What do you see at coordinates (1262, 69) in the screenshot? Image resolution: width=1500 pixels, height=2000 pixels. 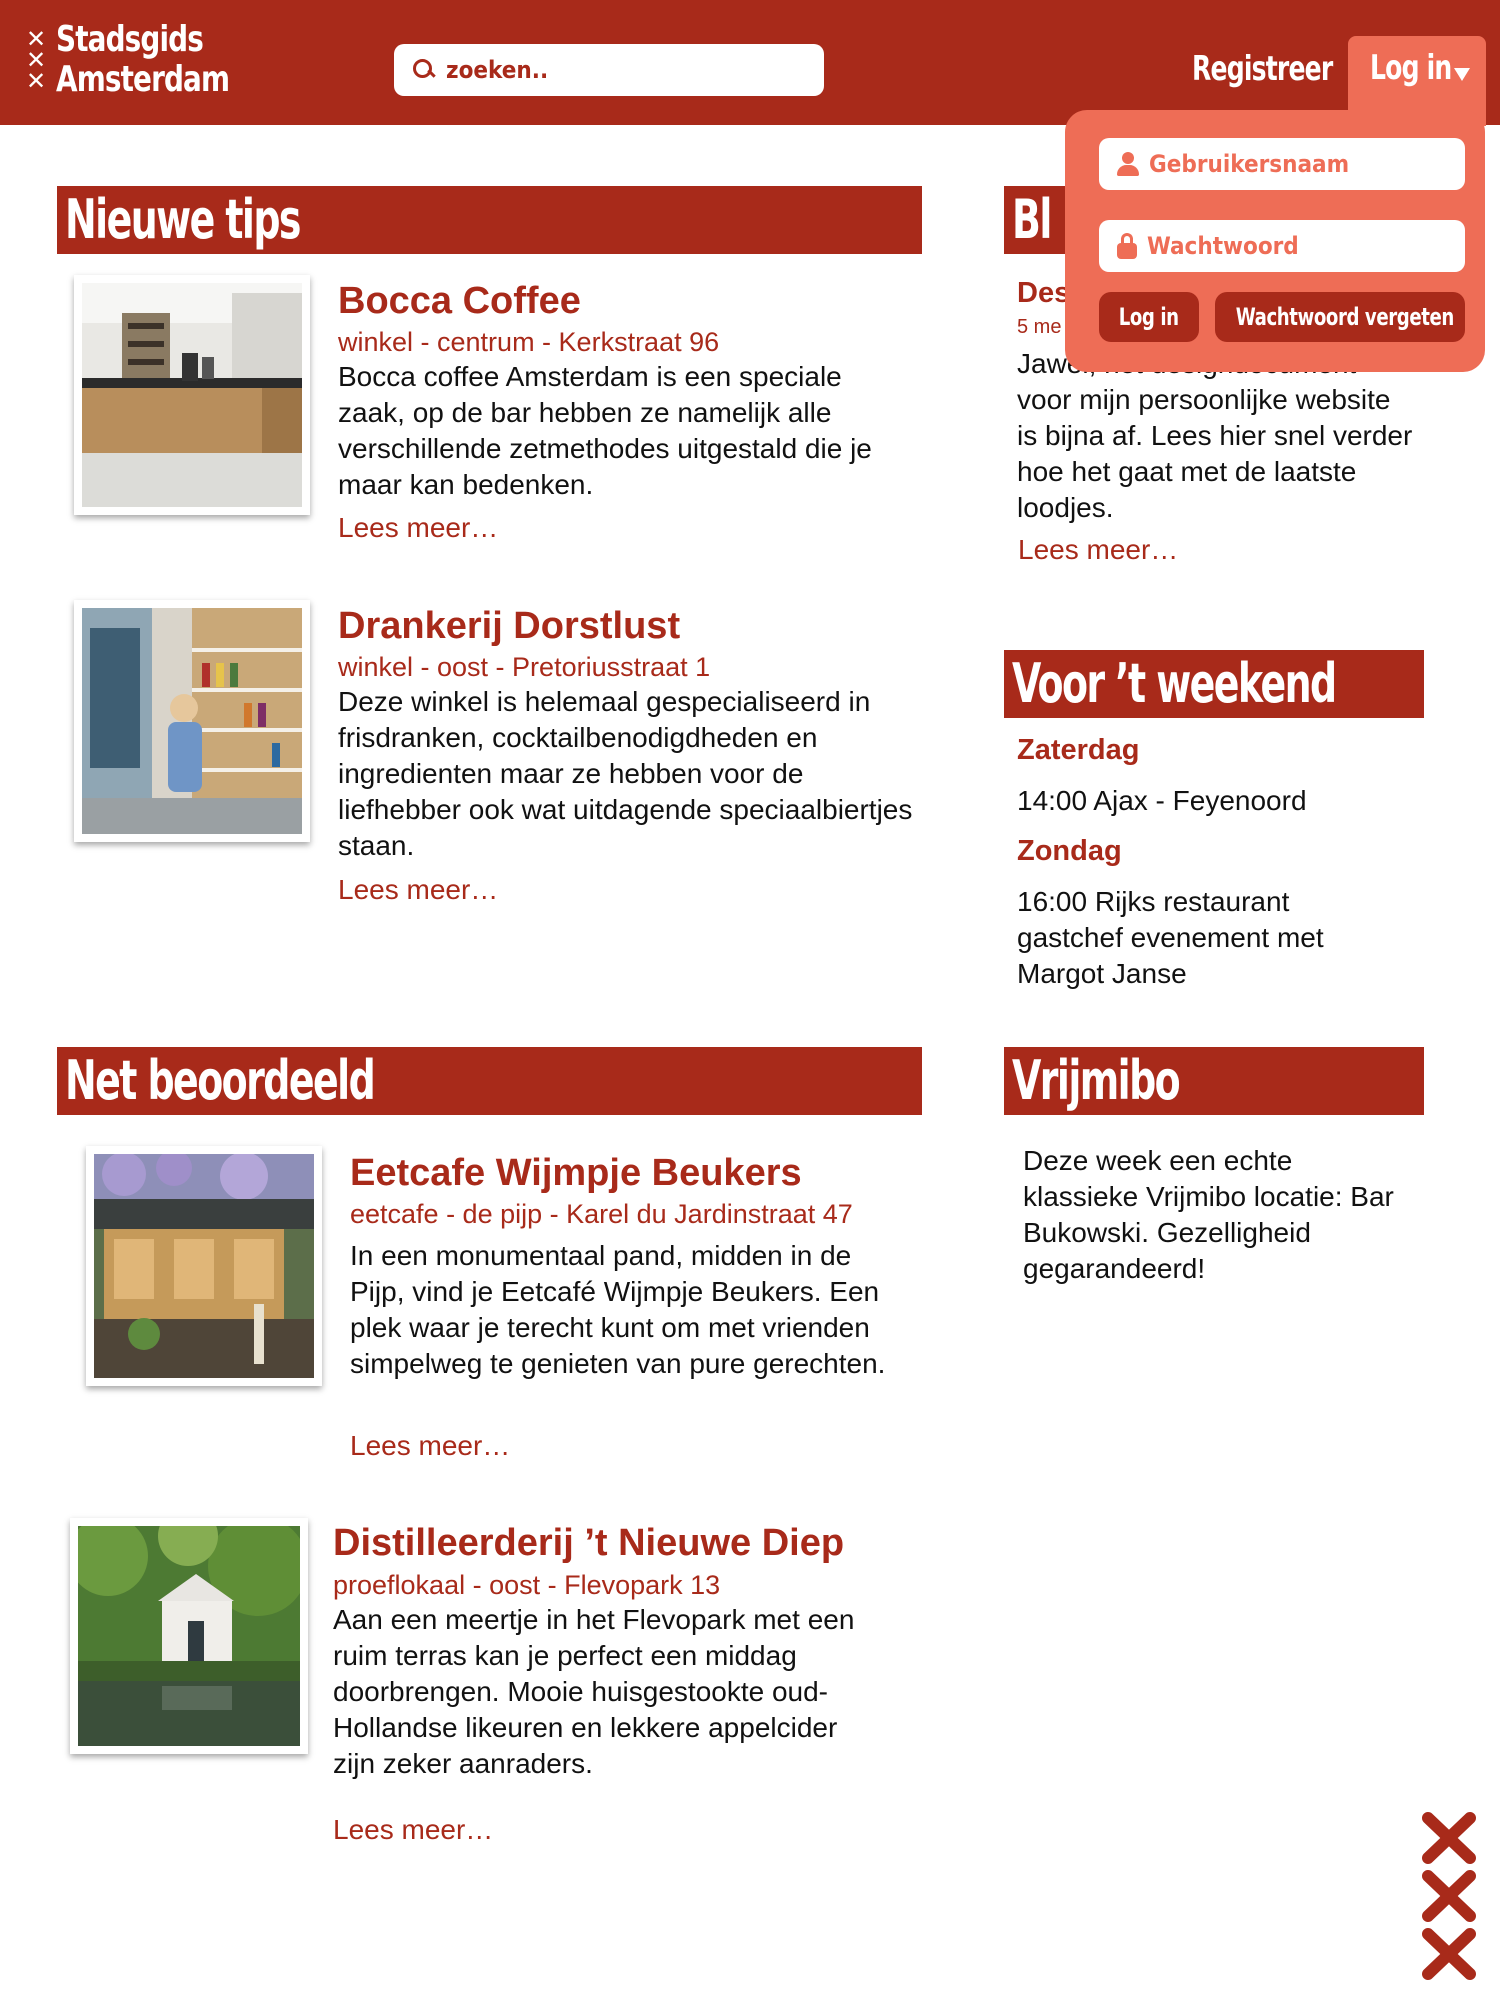 I see `register-link: Registreer` at bounding box center [1262, 69].